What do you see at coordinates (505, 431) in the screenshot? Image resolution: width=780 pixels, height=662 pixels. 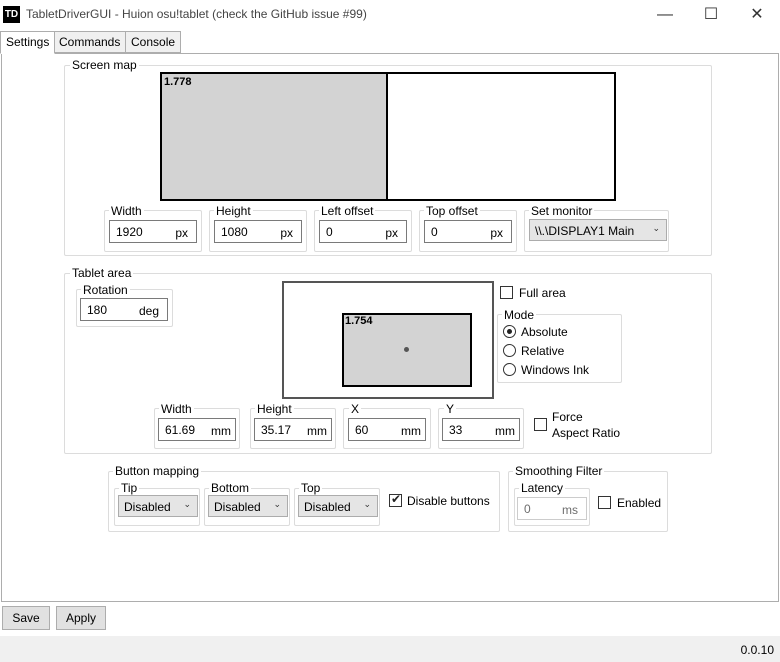 I see `tablet-y-unit: mm` at bounding box center [505, 431].